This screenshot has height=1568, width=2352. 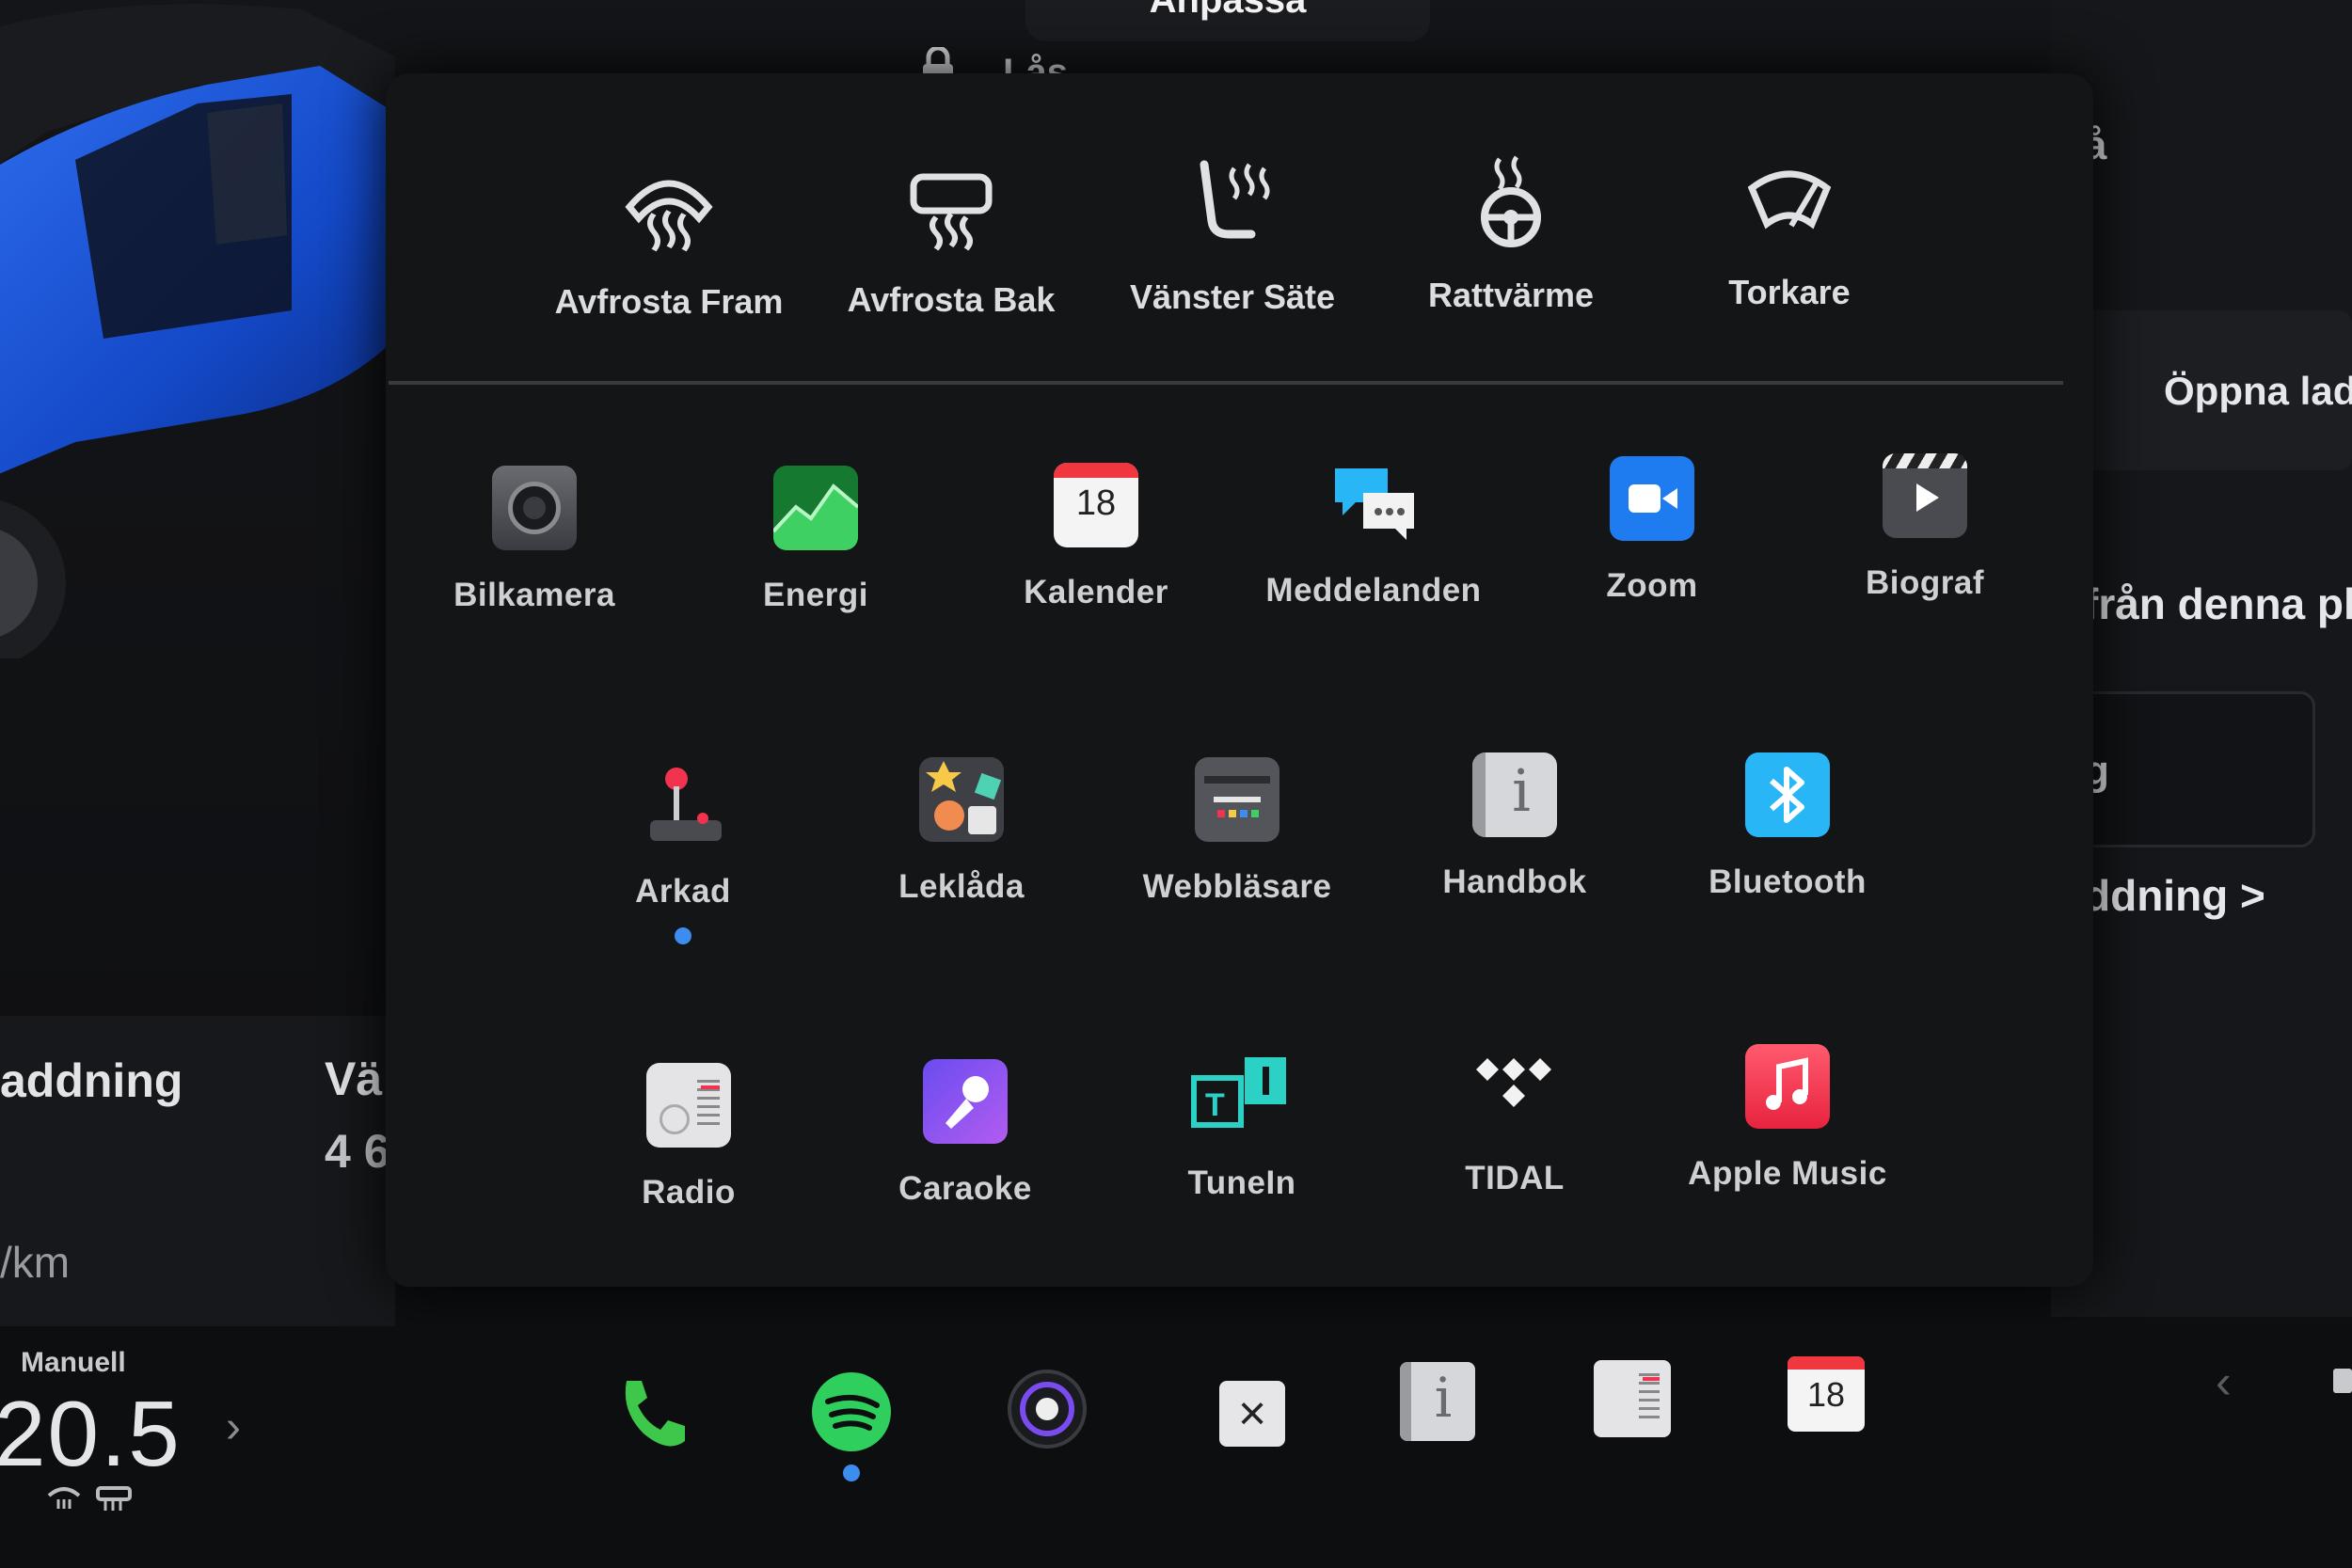 What do you see at coordinates (534, 595) in the screenshot?
I see `app-label: Bilkamera` at bounding box center [534, 595].